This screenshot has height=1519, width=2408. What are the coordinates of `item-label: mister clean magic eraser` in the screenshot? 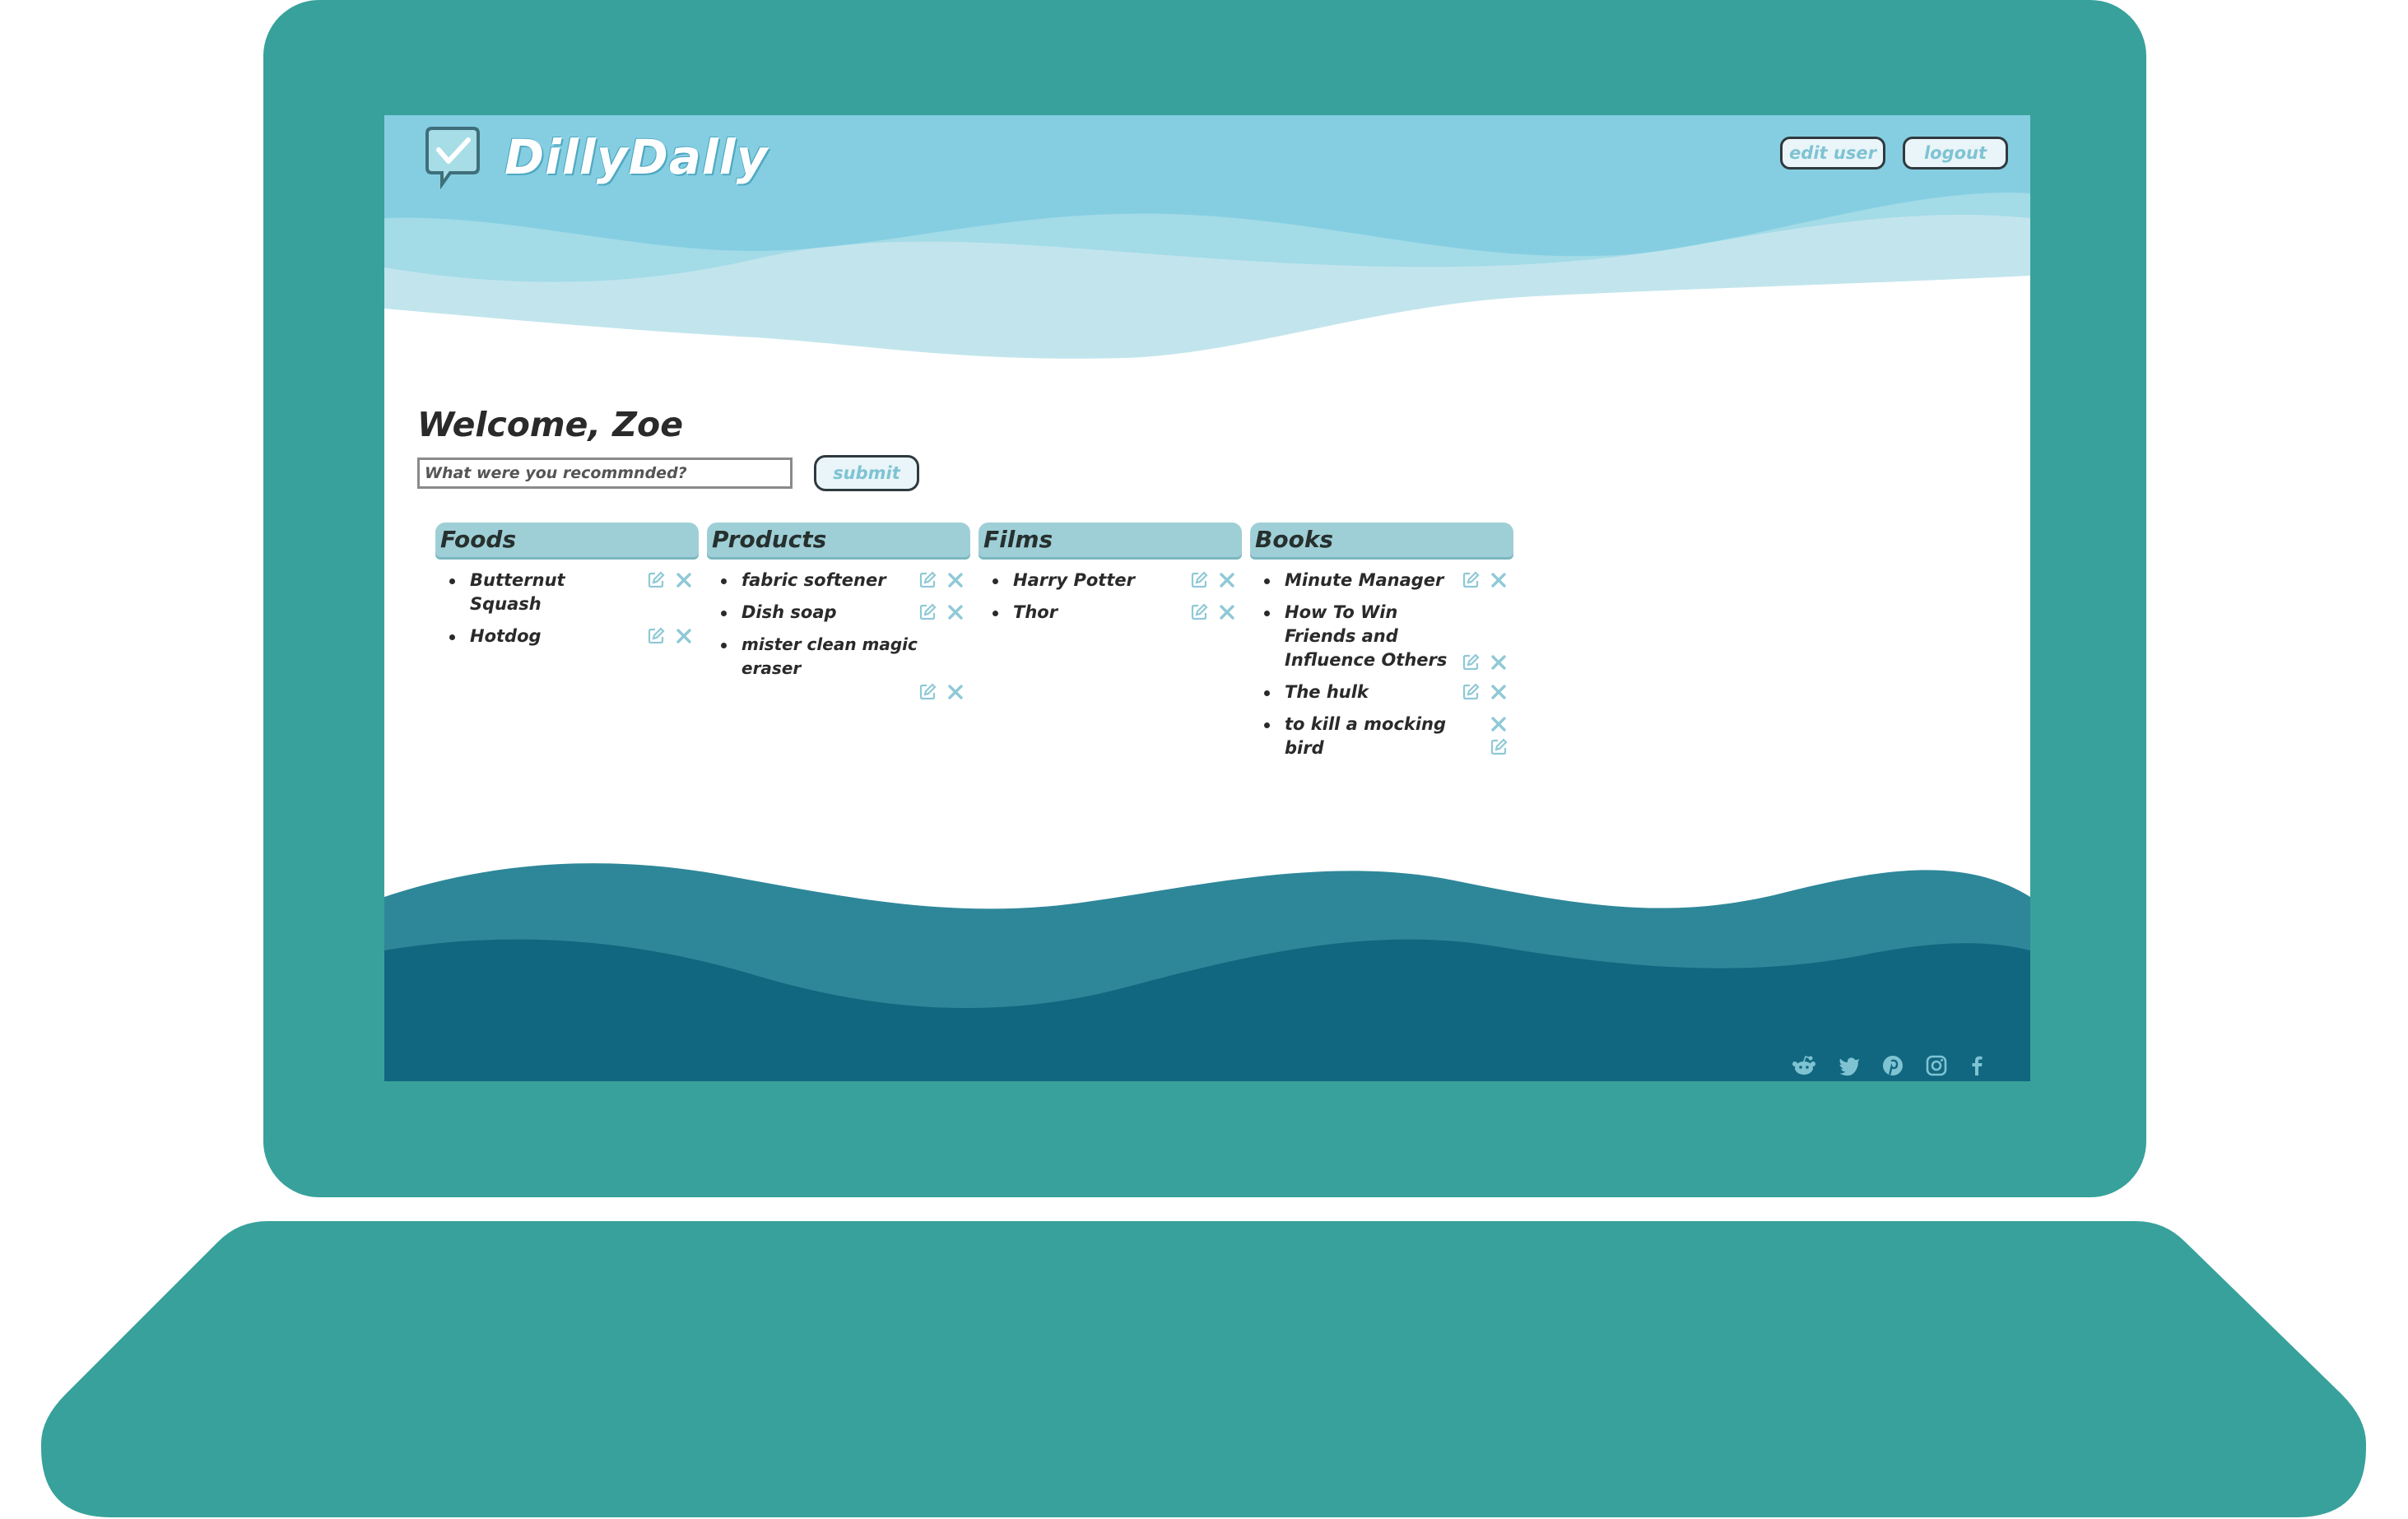 It's located at (829, 656).